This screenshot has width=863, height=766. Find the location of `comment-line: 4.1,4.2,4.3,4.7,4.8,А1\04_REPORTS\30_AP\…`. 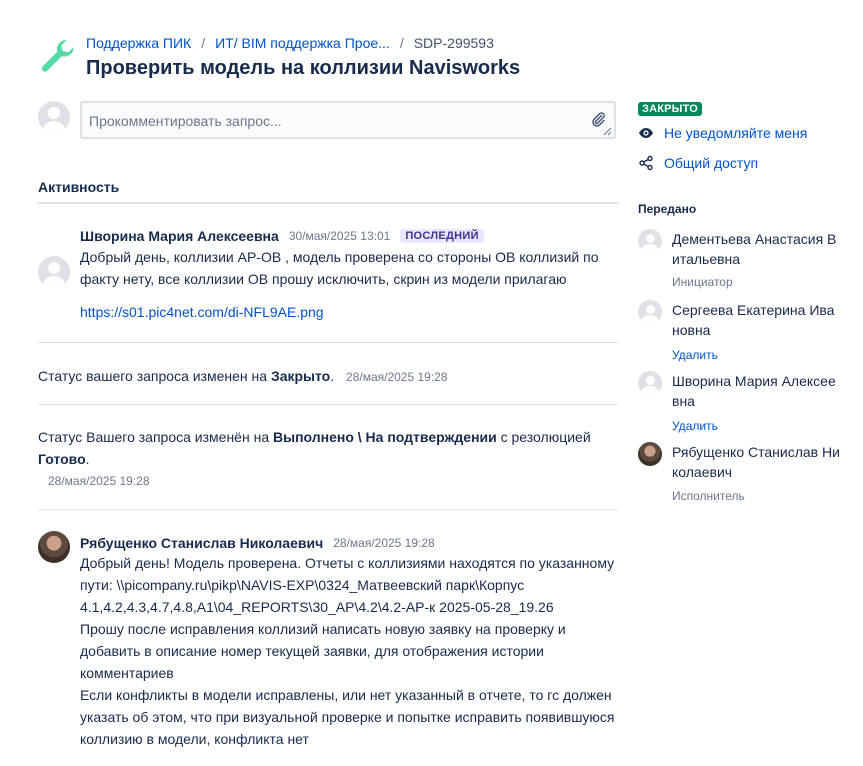

comment-line: 4.1,4.2,4.3,4.7,4.8,А1\04_REPORTS\30_AP\… is located at coordinates (317, 607).